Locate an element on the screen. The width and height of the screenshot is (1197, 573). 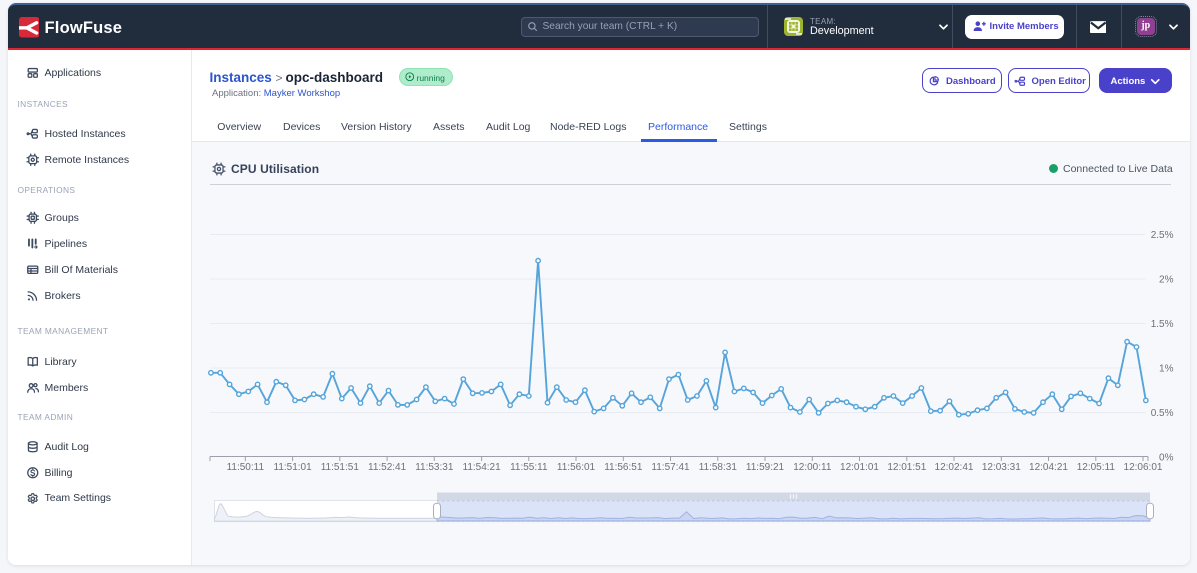
svg-text: 12:02:41 is located at coordinates (954, 467).